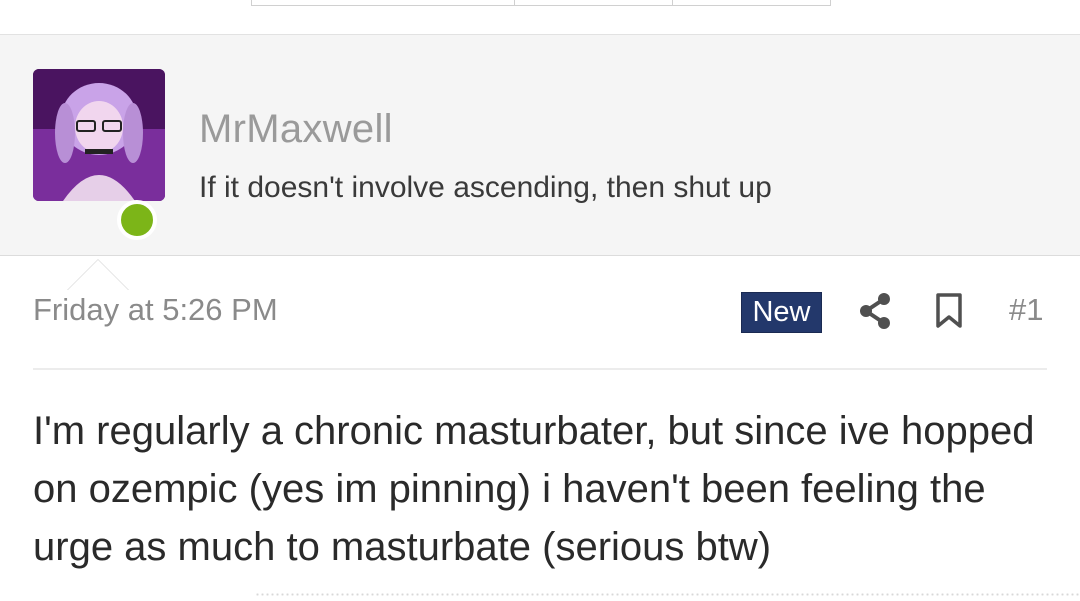 Image resolution: width=1080 pixels, height=601 pixels. I want to click on bookmark-icon, so click(949, 311).